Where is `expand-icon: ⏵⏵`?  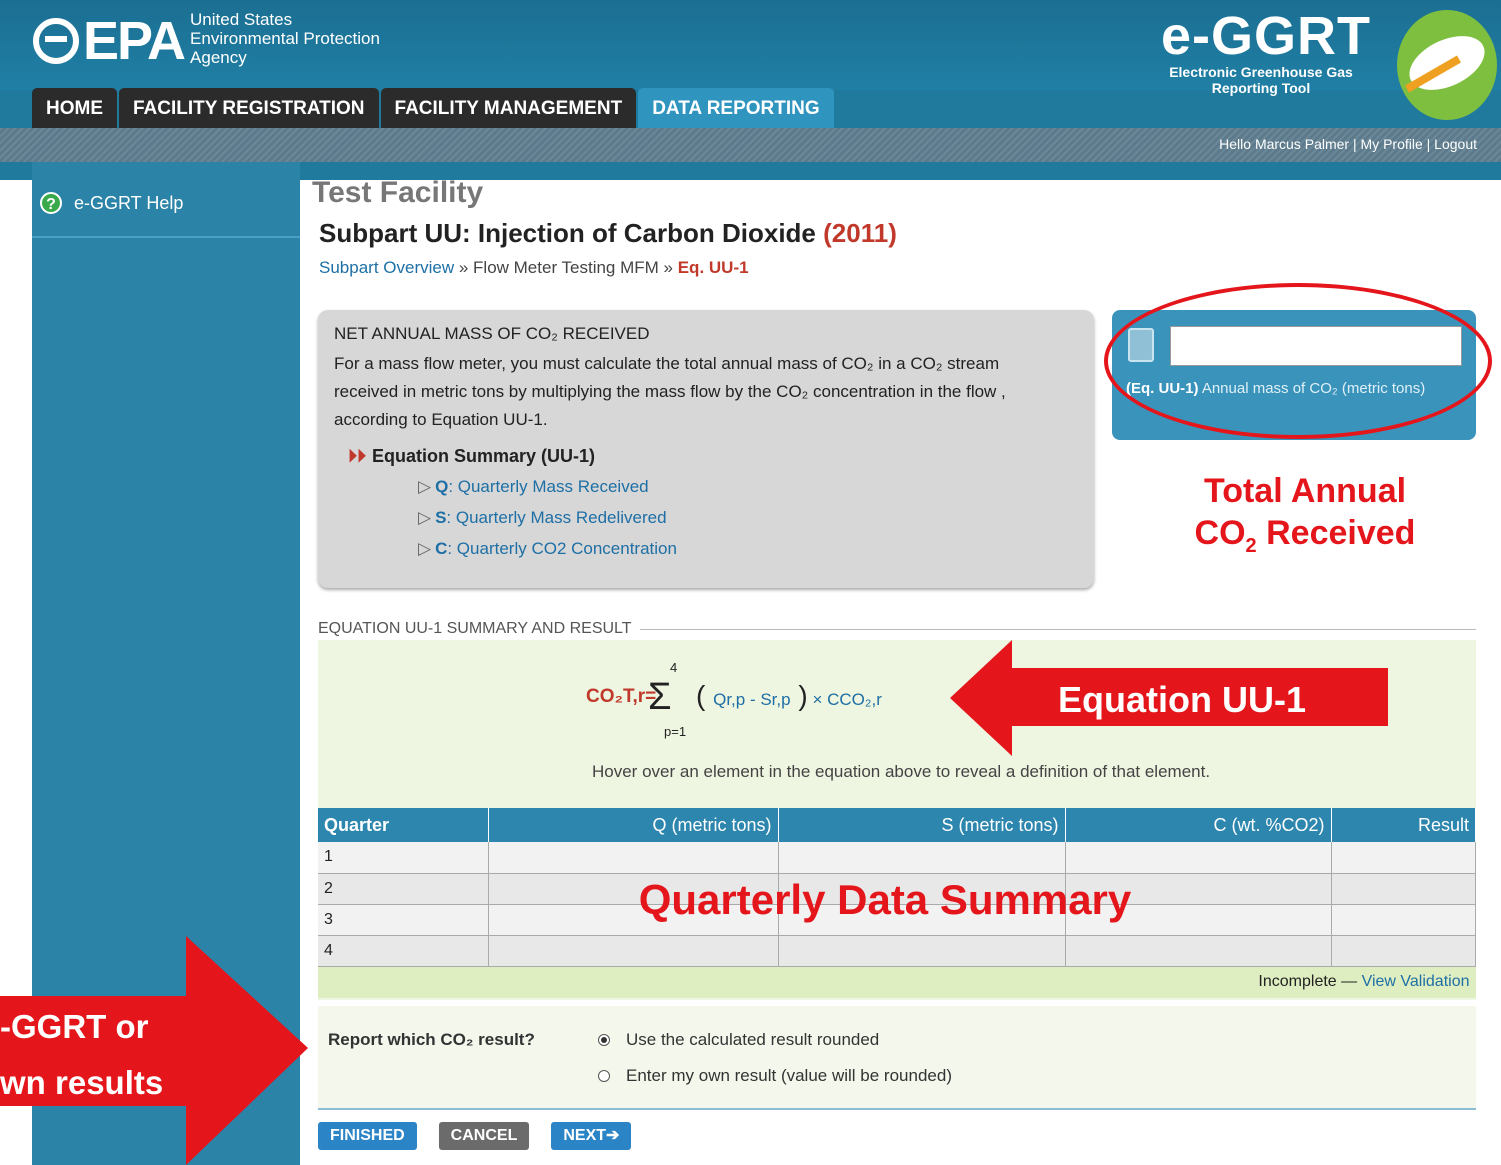
expand-icon: ⏵⏵ is located at coordinates (357, 456).